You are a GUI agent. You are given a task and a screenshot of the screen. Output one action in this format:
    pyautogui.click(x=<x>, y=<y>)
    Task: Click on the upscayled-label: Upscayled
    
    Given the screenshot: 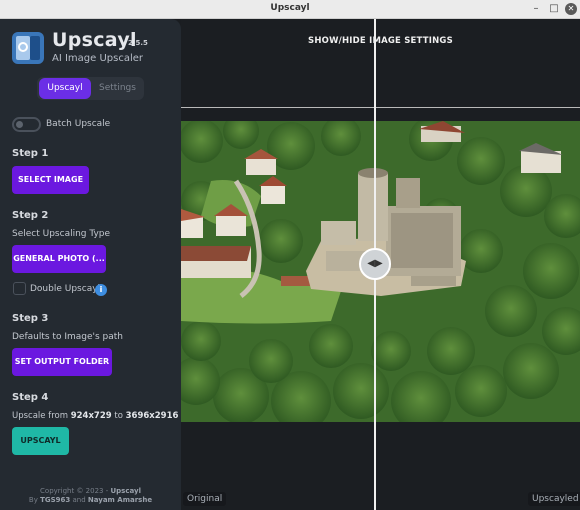 What is the action you would take?
    pyautogui.click(x=554, y=499)
    